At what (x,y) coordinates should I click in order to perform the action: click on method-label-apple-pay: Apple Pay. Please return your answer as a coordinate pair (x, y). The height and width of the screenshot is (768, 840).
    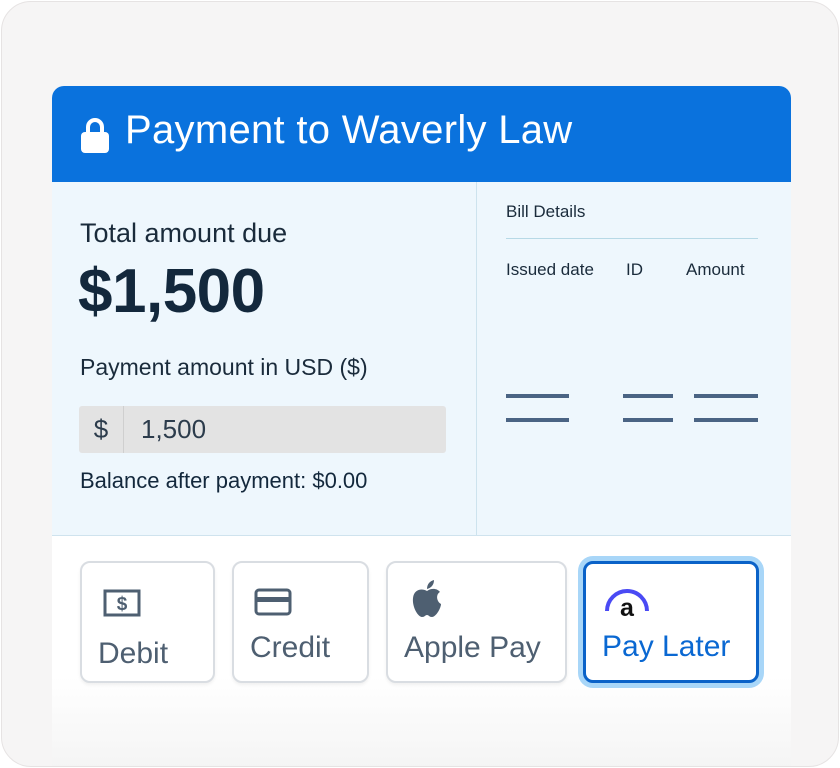
    Looking at the image, I should click on (472, 647).